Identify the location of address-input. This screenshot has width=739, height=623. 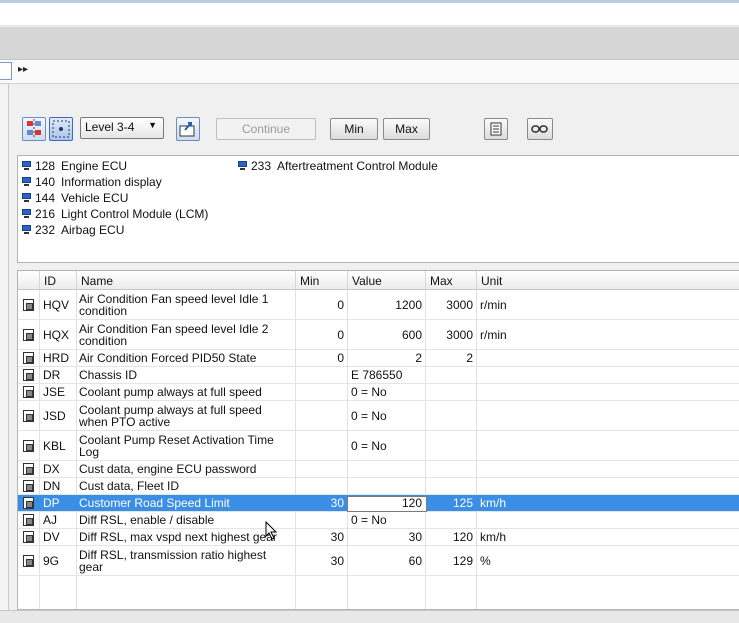
(6, 71).